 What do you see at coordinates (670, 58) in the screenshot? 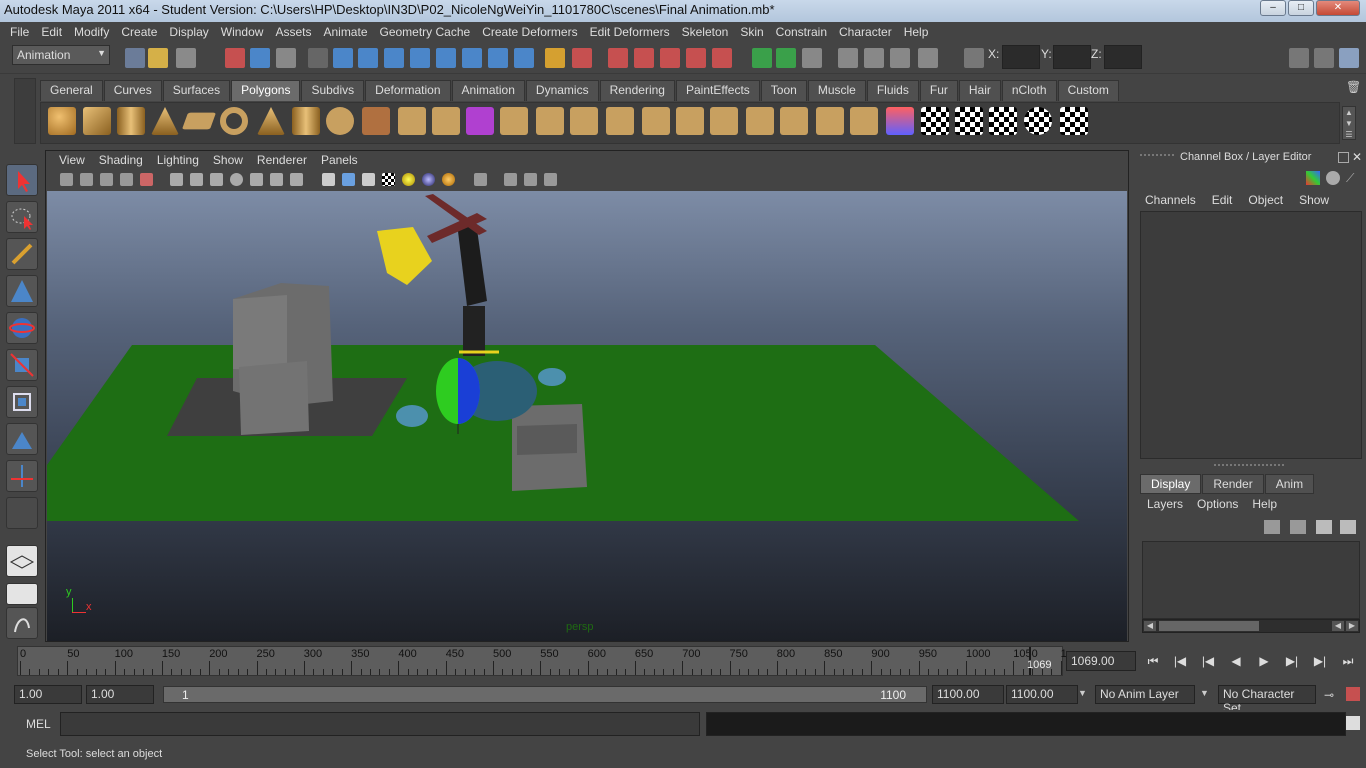
I see `snap-point-icon` at bounding box center [670, 58].